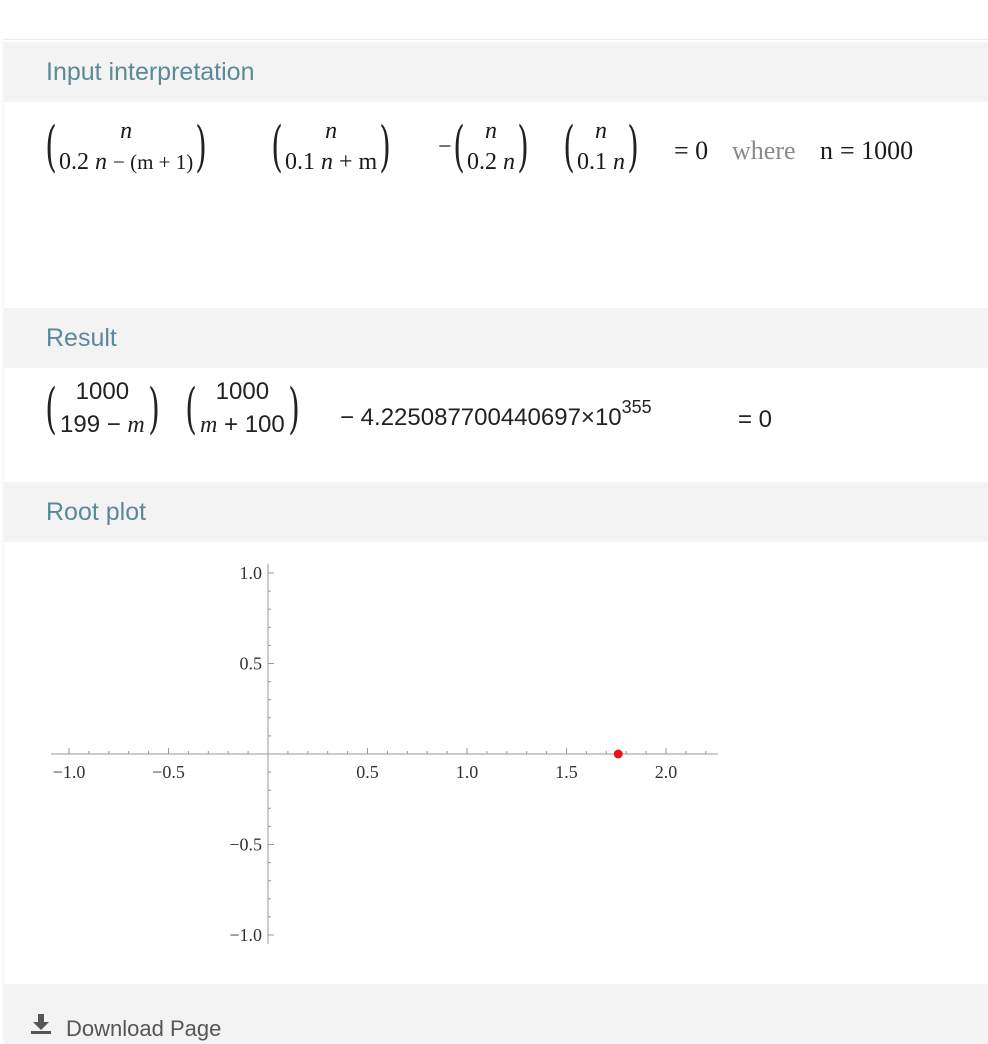 This screenshot has height=1044, width=988. Describe the element at coordinates (691, 150) in the screenshot. I see `equals-zero: = 0` at that location.